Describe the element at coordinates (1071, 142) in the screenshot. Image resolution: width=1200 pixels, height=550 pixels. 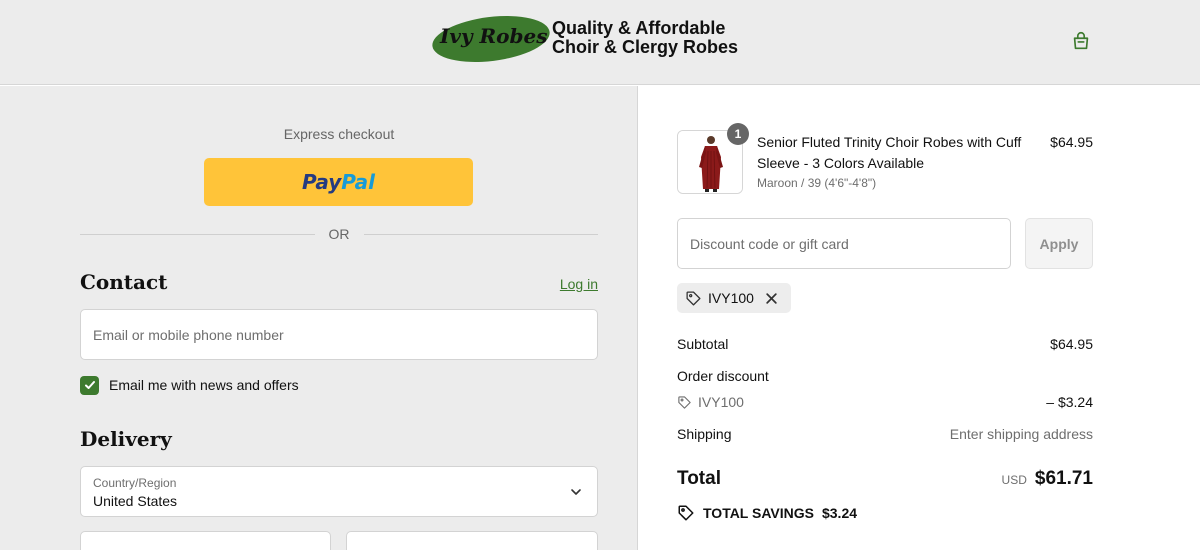
I see `product-price: $64.95` at that location.